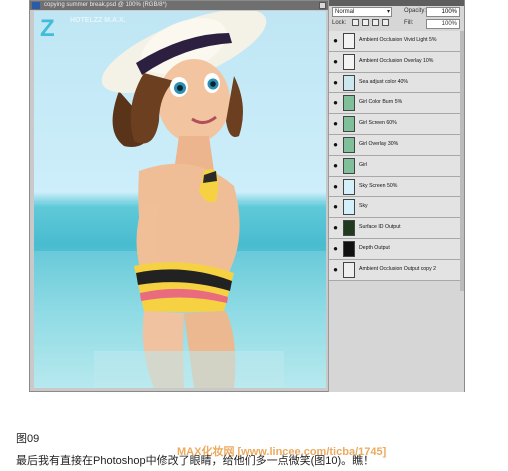  What do you see at coordinates (443, 12) in the screenshot?
I see `opacity-input: 100%` at bounding box center [443, 12].